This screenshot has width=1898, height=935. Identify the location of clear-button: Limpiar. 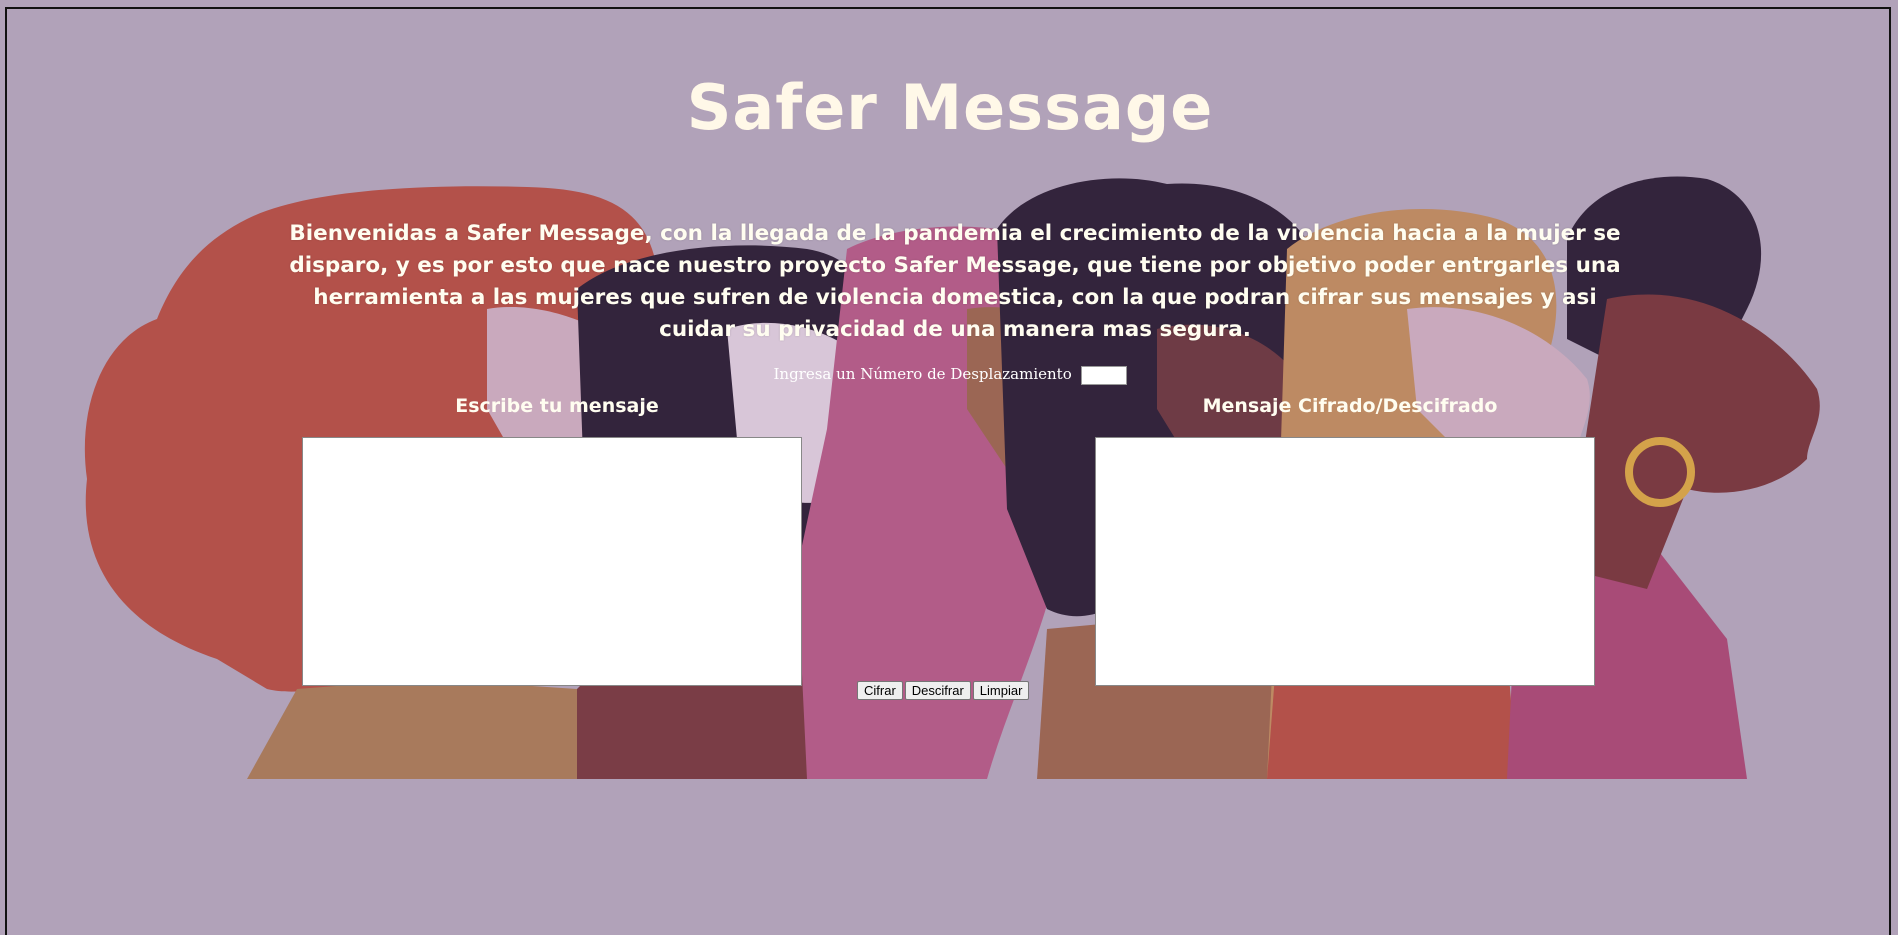
(1001, 690).